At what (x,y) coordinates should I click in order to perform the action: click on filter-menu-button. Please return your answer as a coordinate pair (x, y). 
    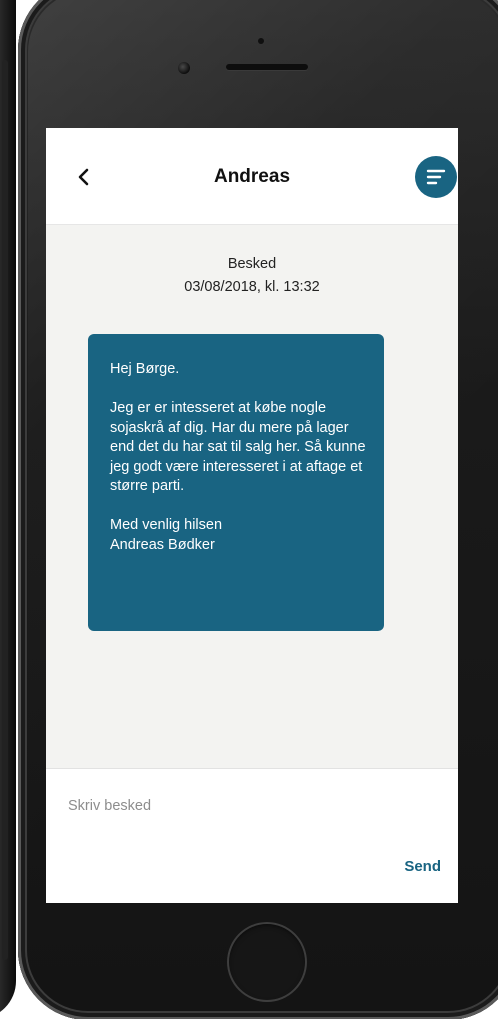
    Looking at the image, I should click on (436, 177).